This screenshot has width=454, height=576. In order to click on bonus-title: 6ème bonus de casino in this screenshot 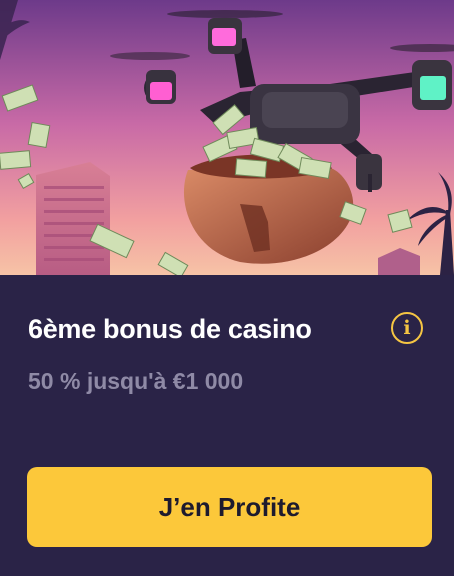, I will do `click(170, 329)`.